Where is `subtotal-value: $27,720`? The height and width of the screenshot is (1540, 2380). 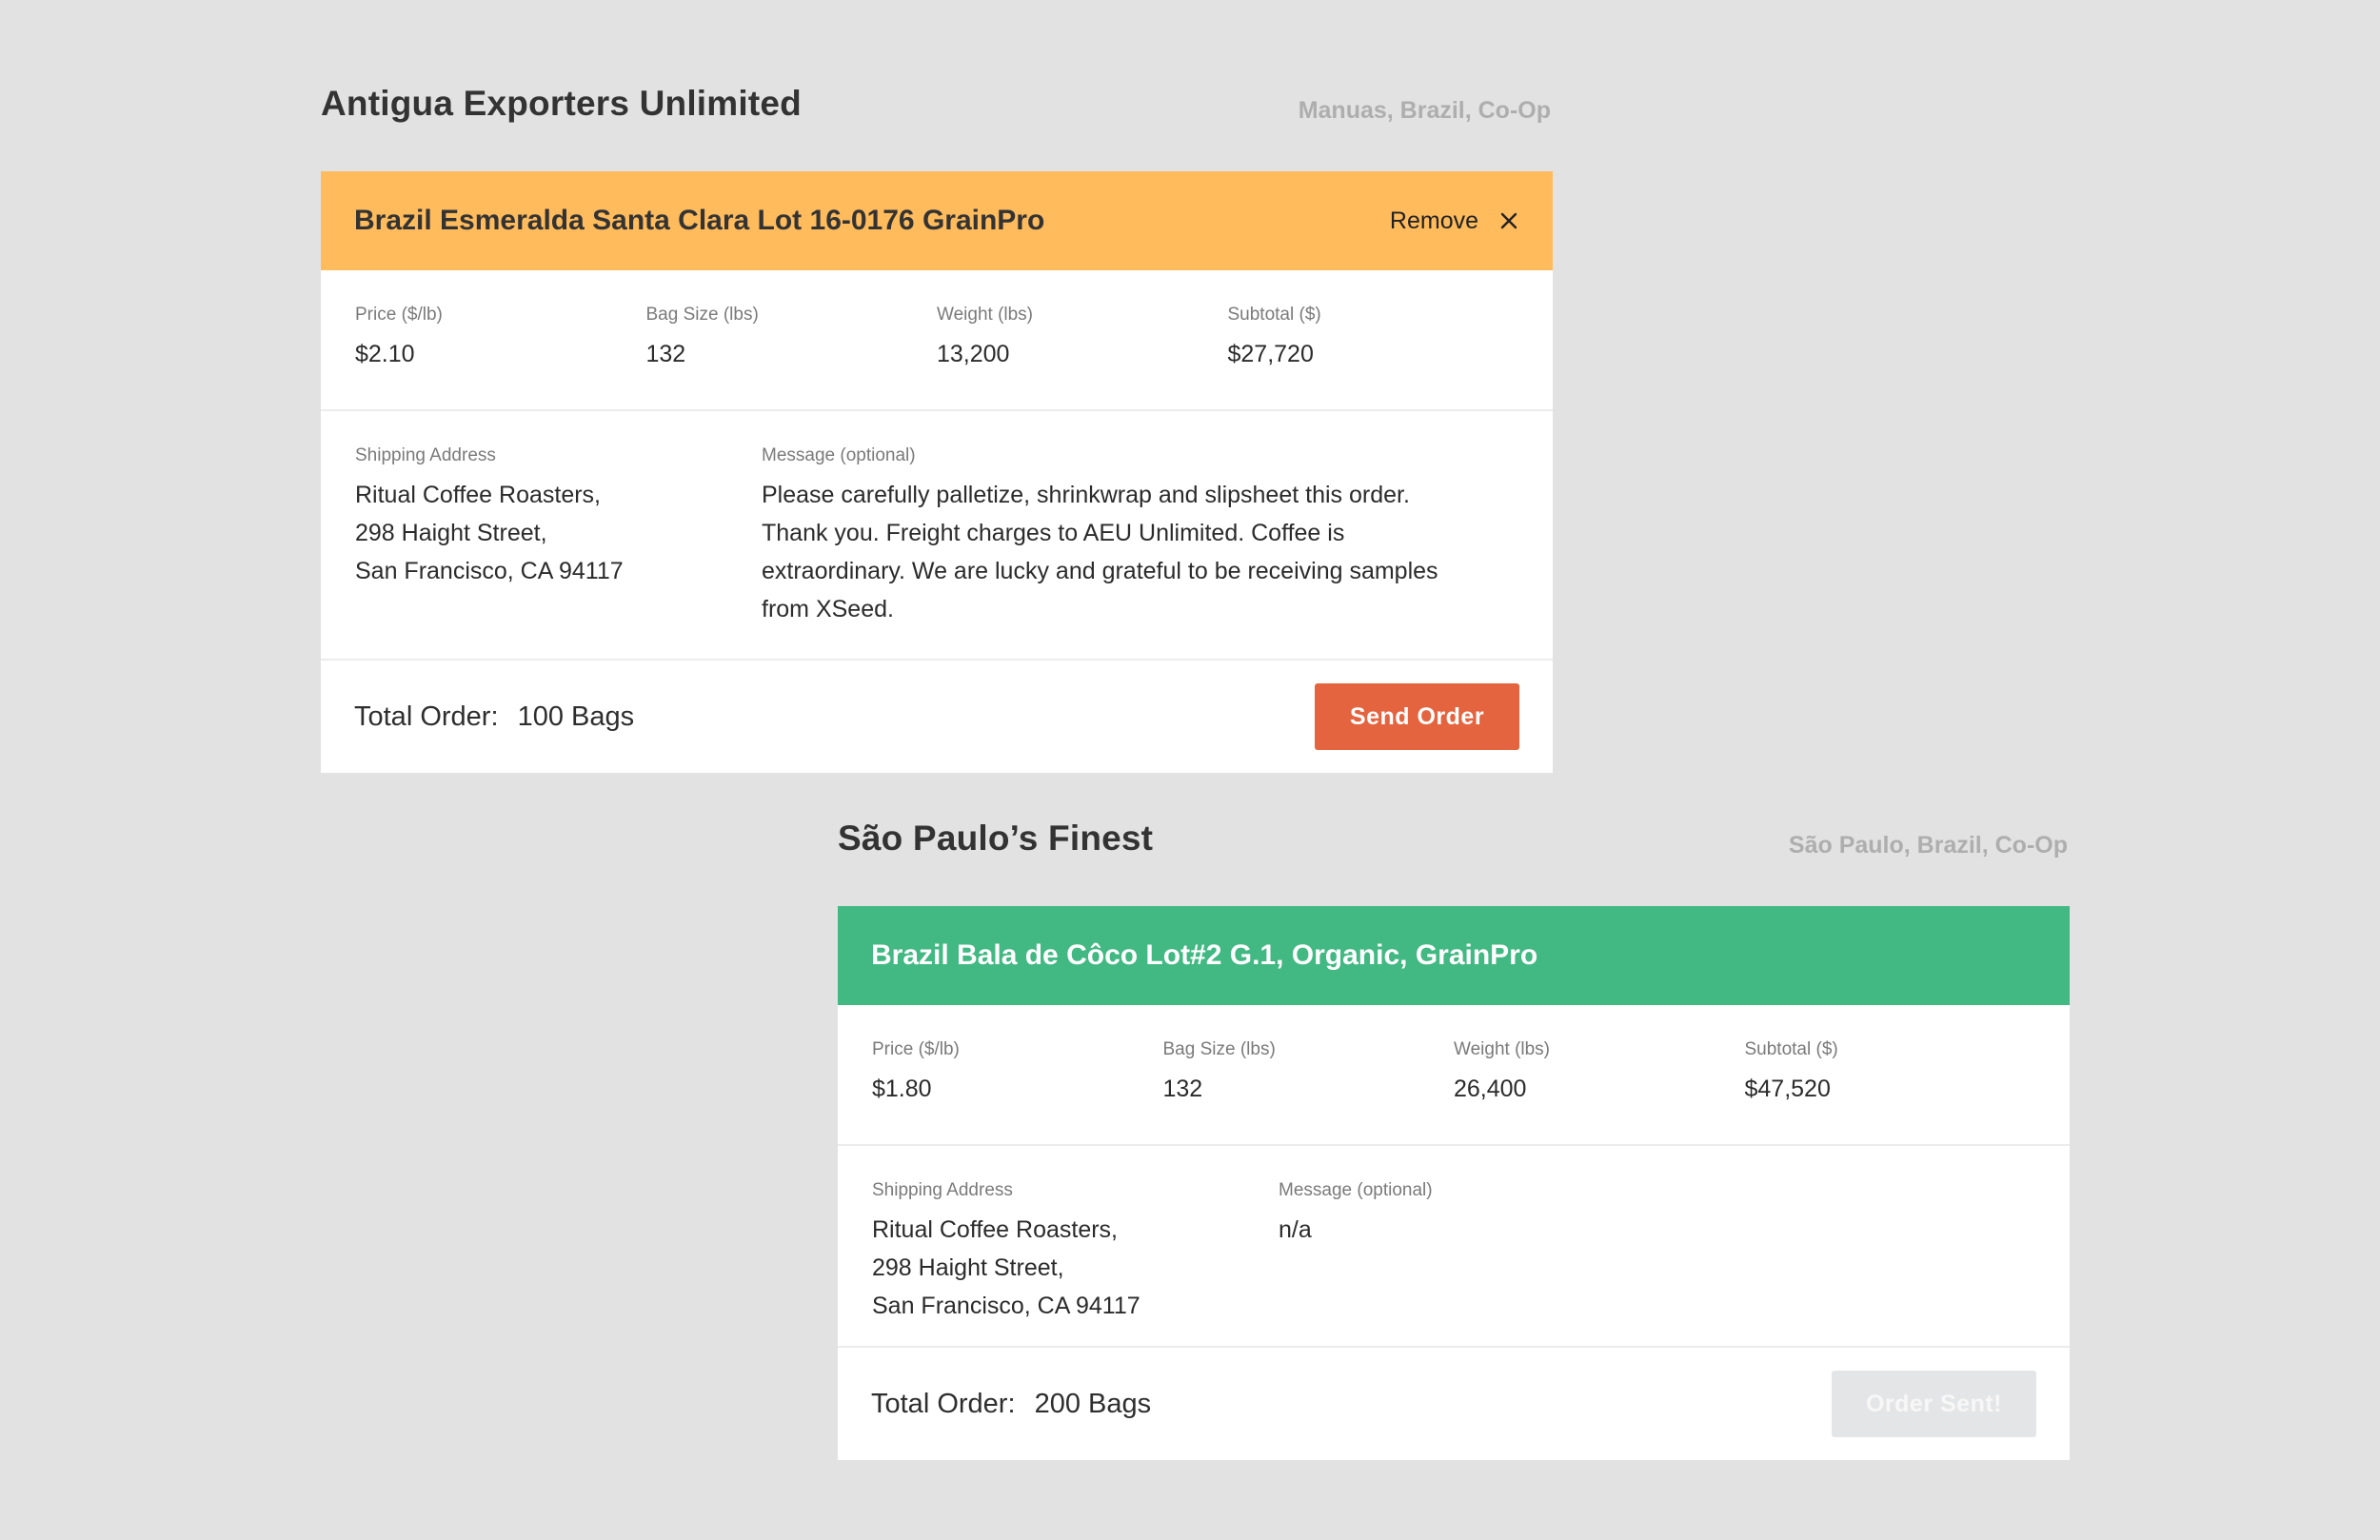 subtotal-value: $27,720 is located at coordinates (1270, 354).